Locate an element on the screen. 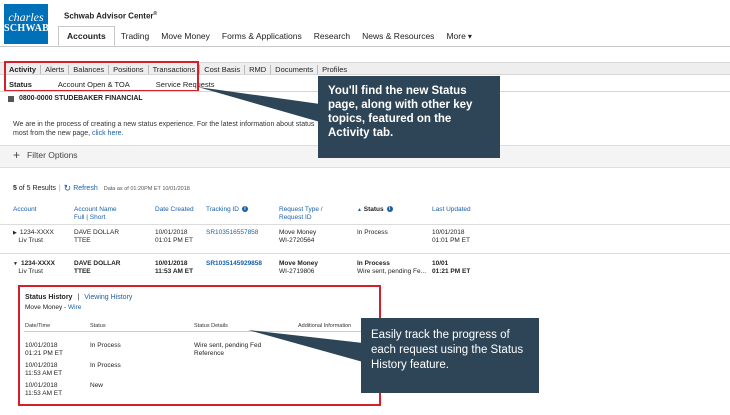  col-account: Account is located at coordinates (25, 210).